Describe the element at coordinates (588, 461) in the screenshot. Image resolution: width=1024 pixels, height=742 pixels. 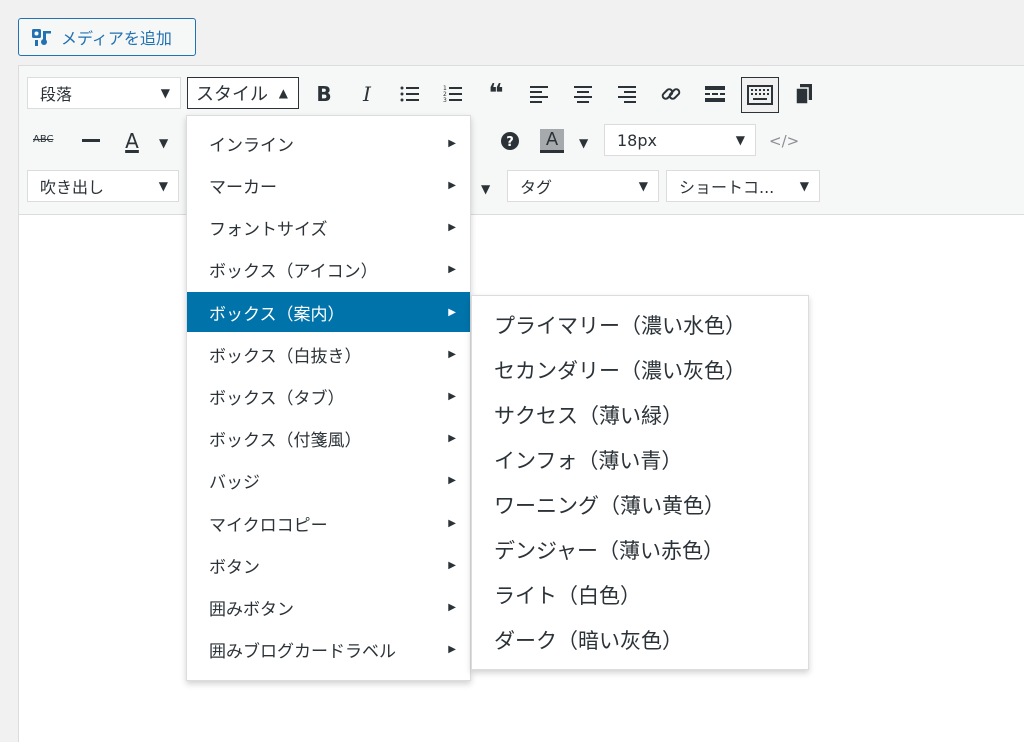
I see `submenu-item-label: インフォ（薄い青）` at that location.